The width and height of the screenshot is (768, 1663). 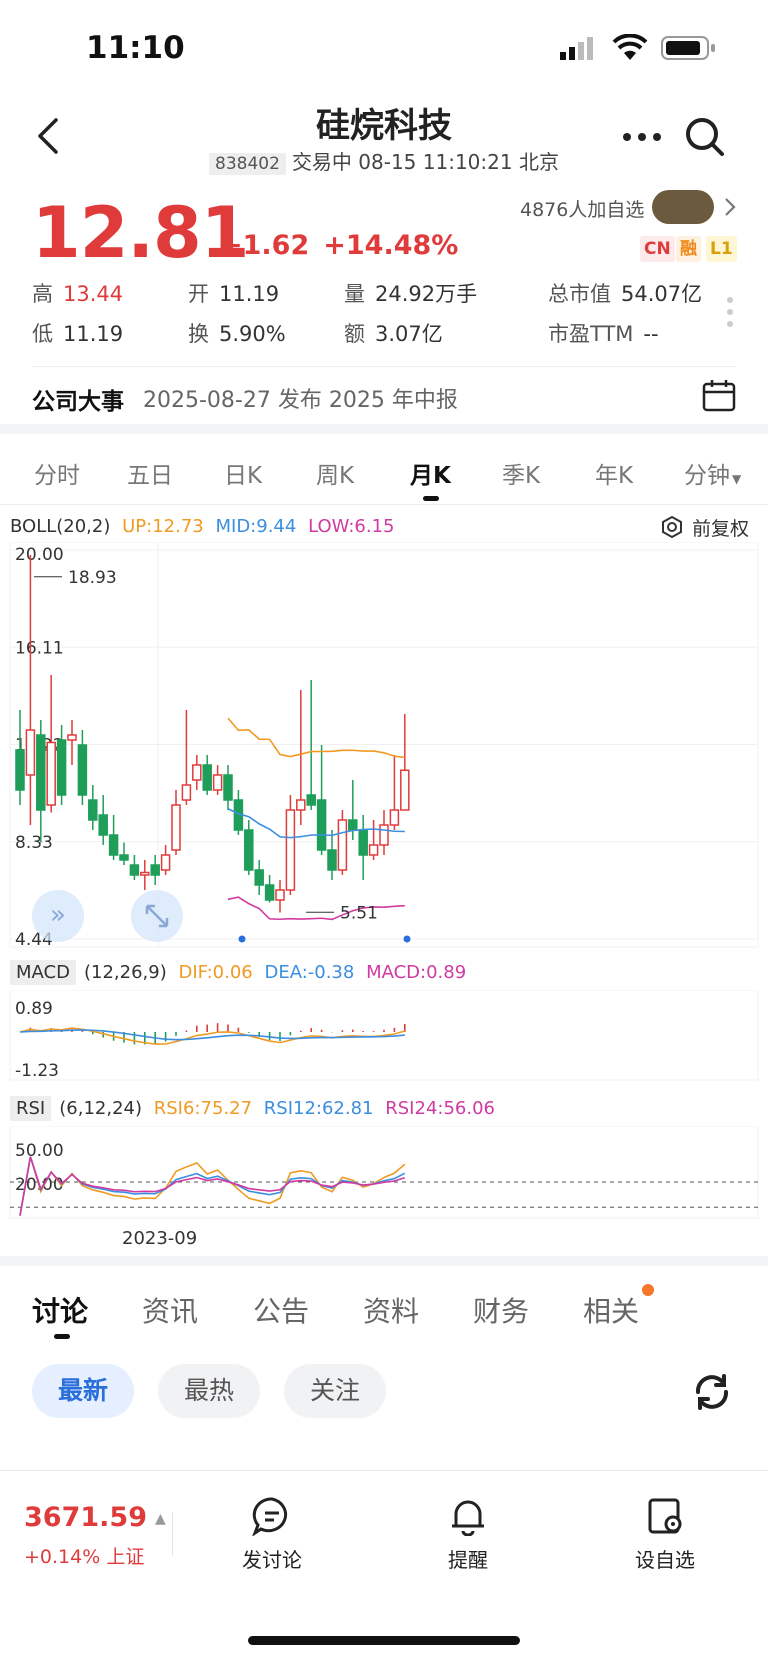 What do you see at coordinates (665, 1560) in the screenshot?
I see `add-watchlist-label: 设自选` at bounding box center [665, 1560].